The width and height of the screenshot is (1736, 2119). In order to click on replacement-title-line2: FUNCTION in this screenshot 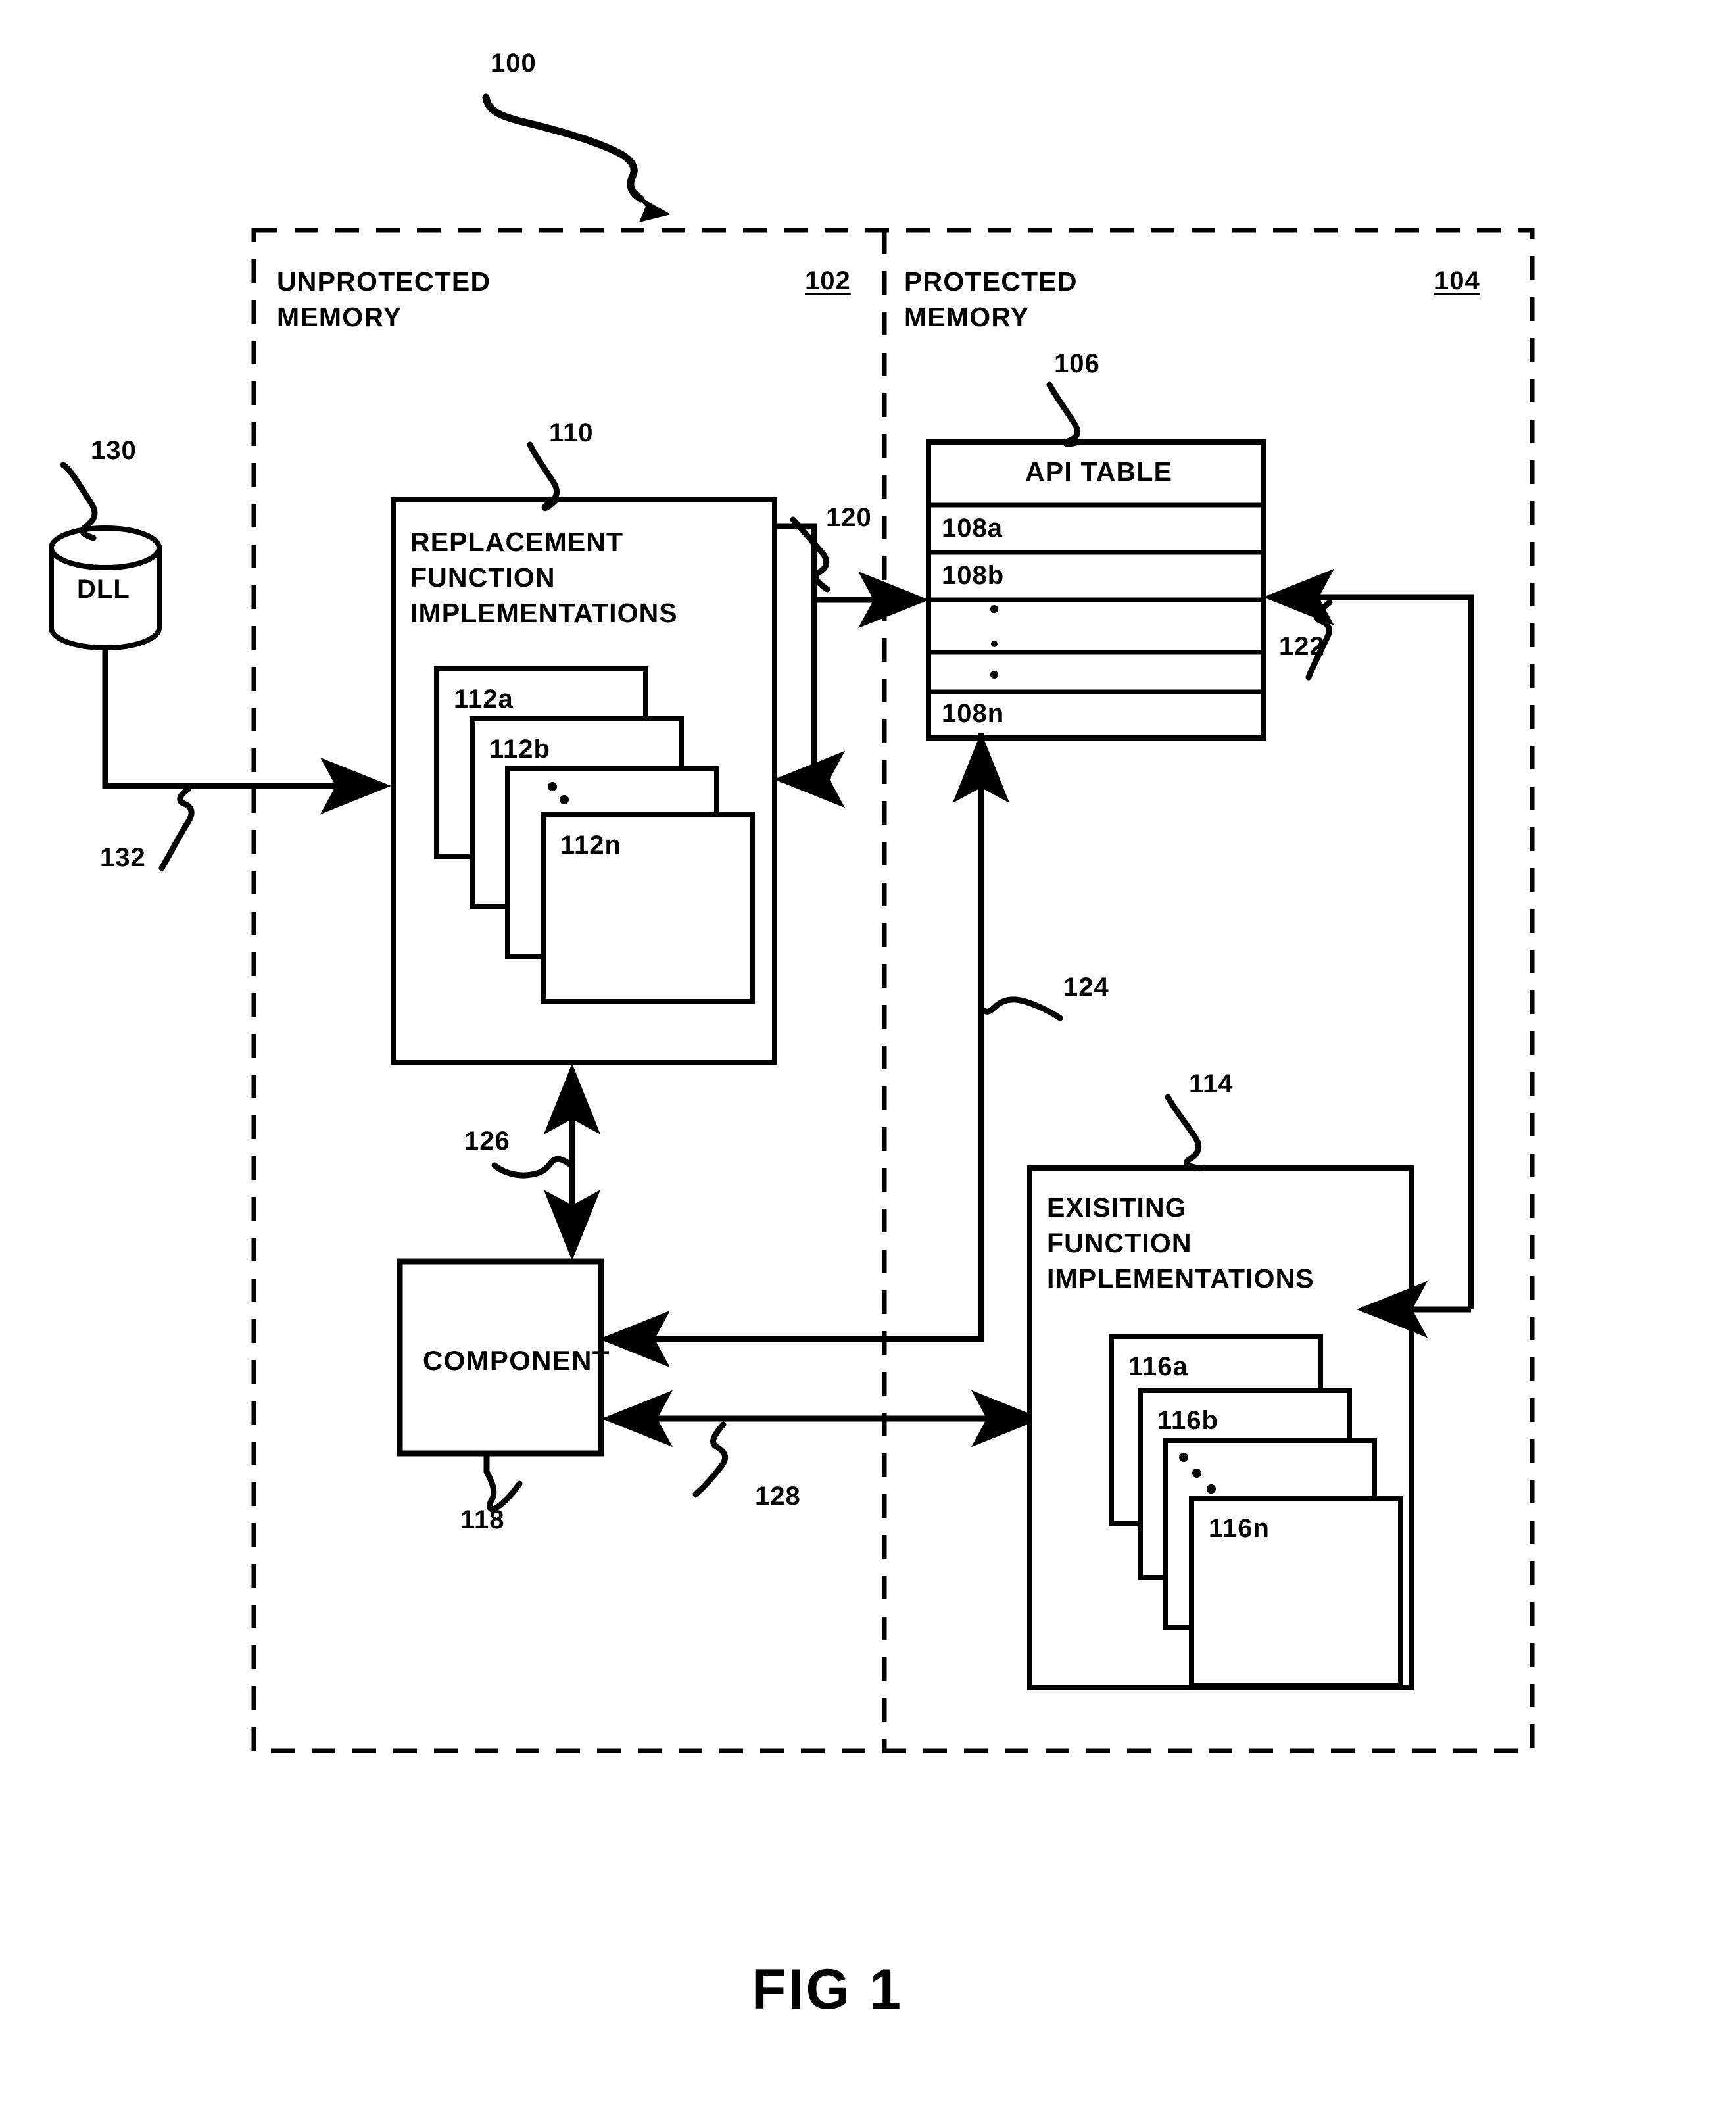, I will do `click(483, 577)`.